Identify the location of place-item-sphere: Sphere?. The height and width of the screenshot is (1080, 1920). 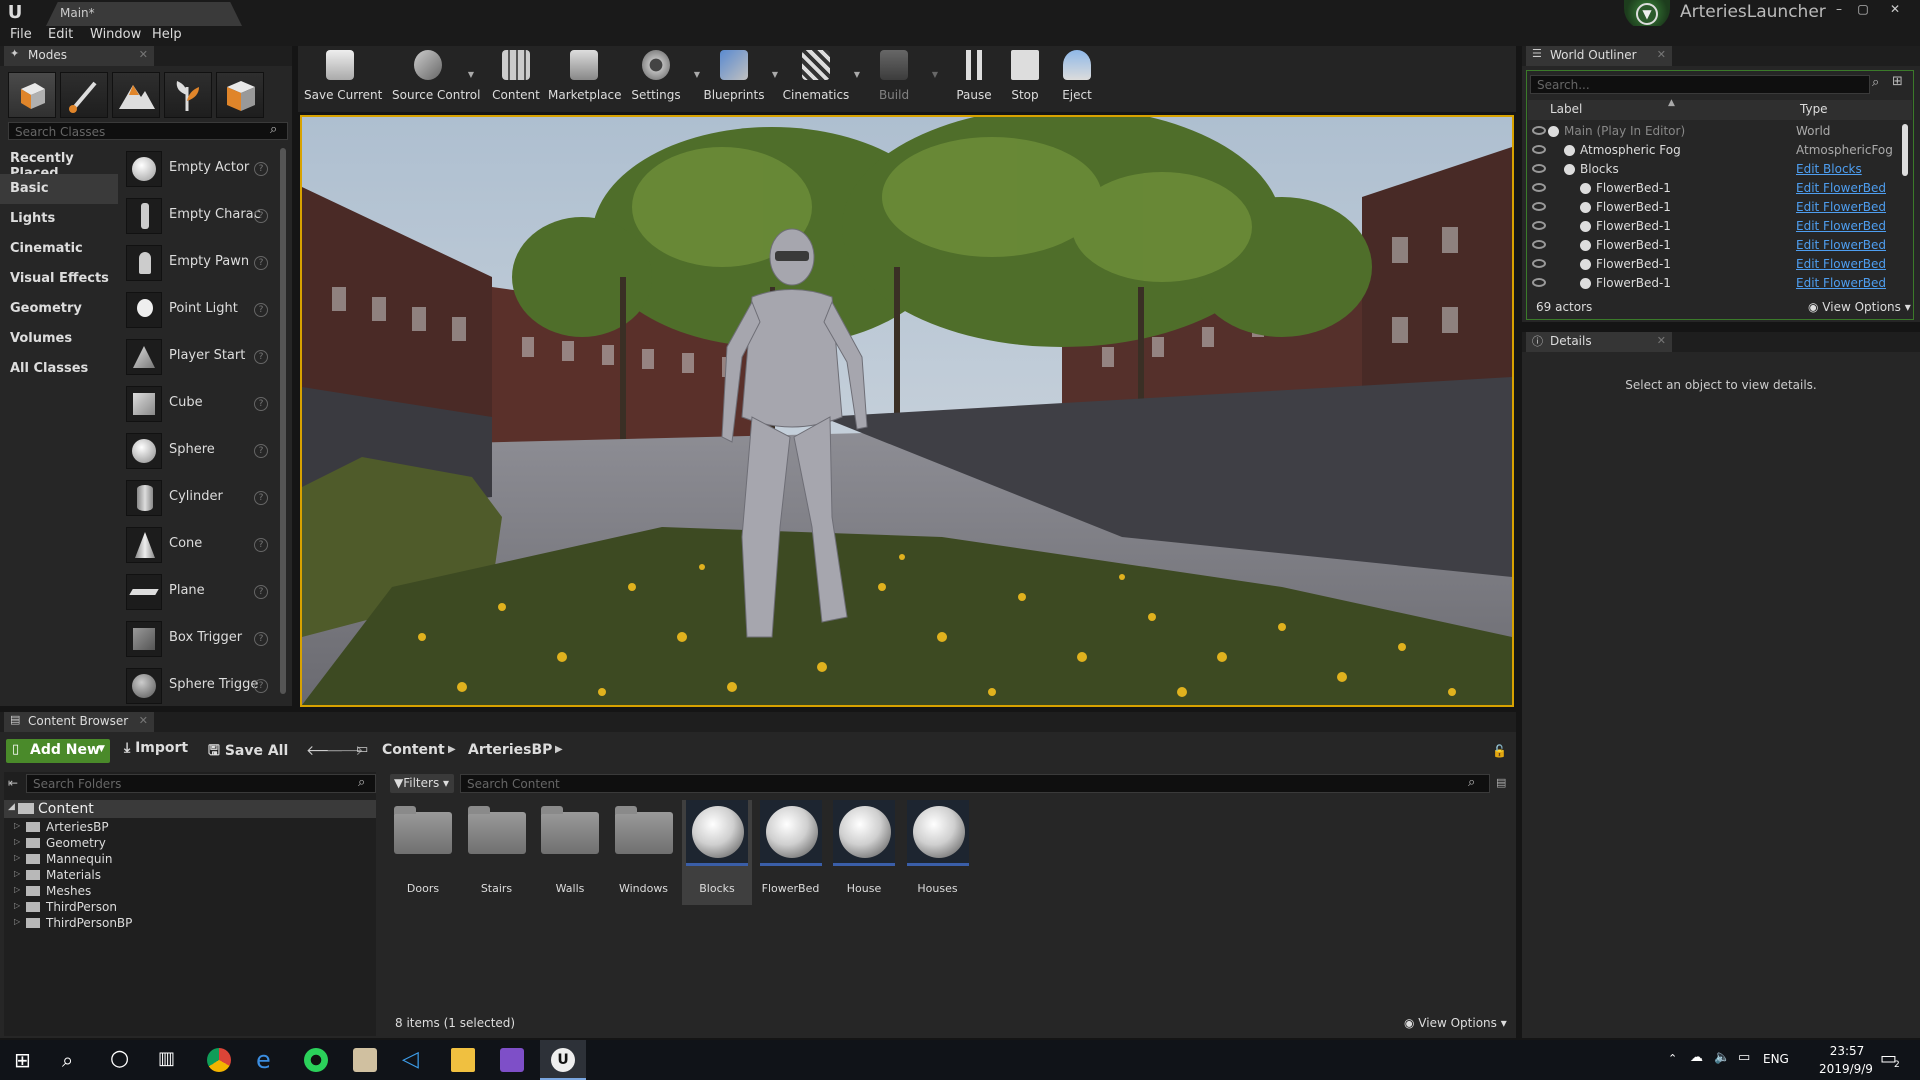
(199, 451).